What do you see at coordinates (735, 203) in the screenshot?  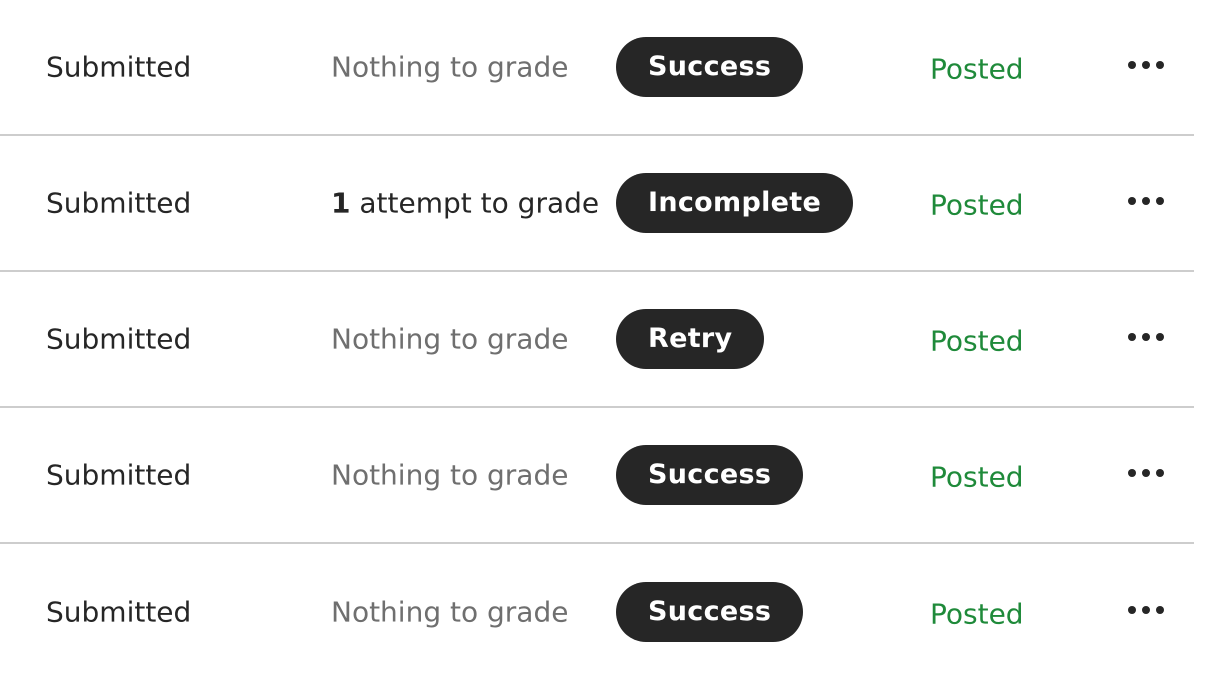 I see `result-badge: Incomplete` at bounding box center [735, 203].